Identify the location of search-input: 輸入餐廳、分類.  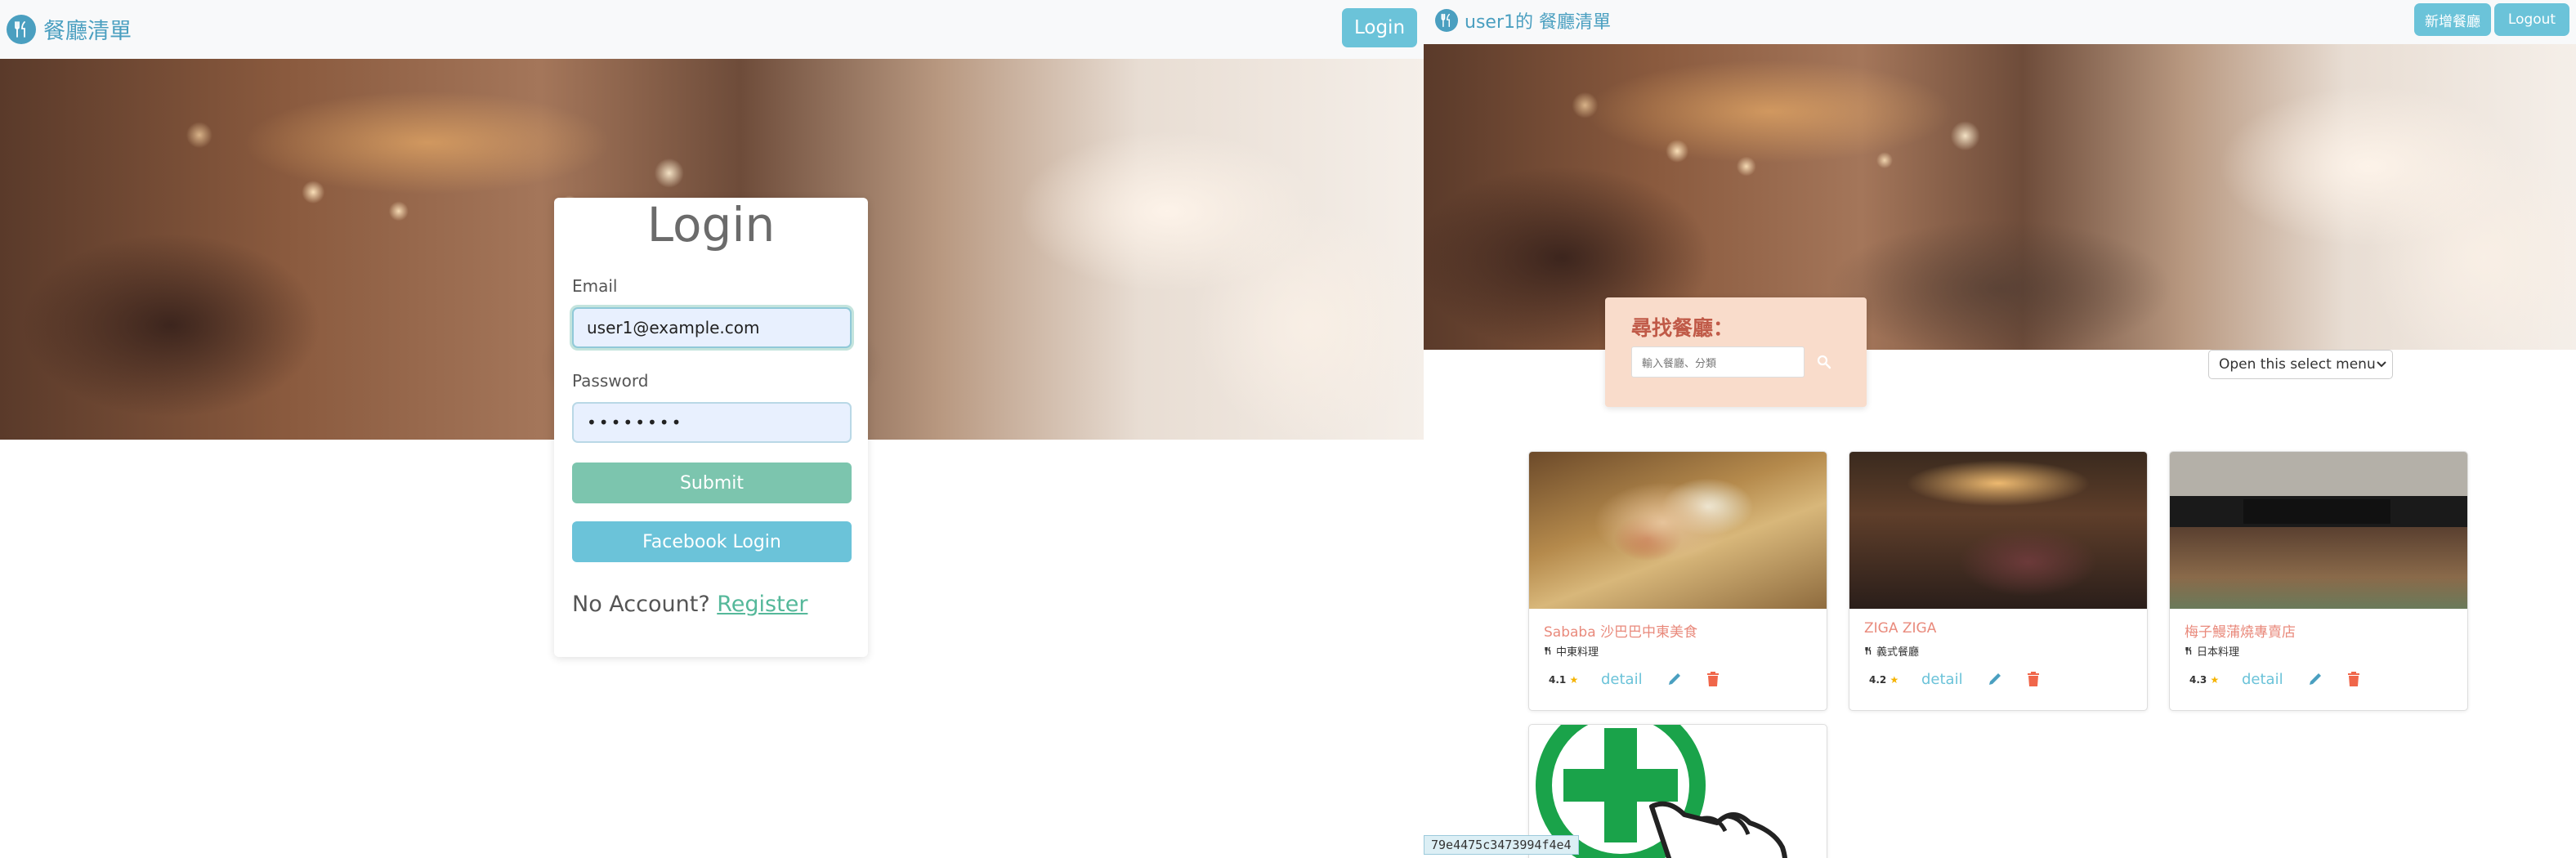
(1718, 362).